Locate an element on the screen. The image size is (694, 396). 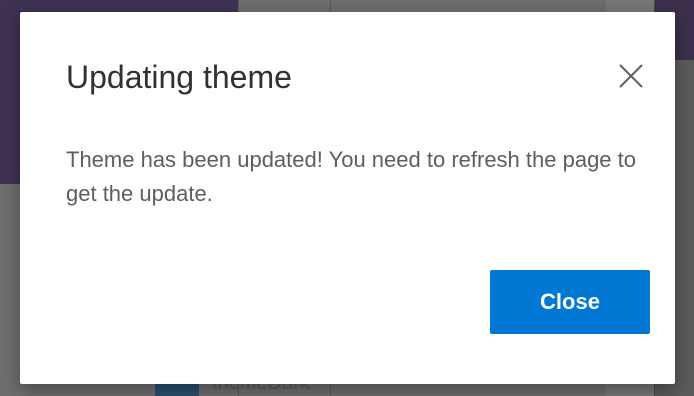
dialog-title: Updating theme is located at coordinates (179, 77).